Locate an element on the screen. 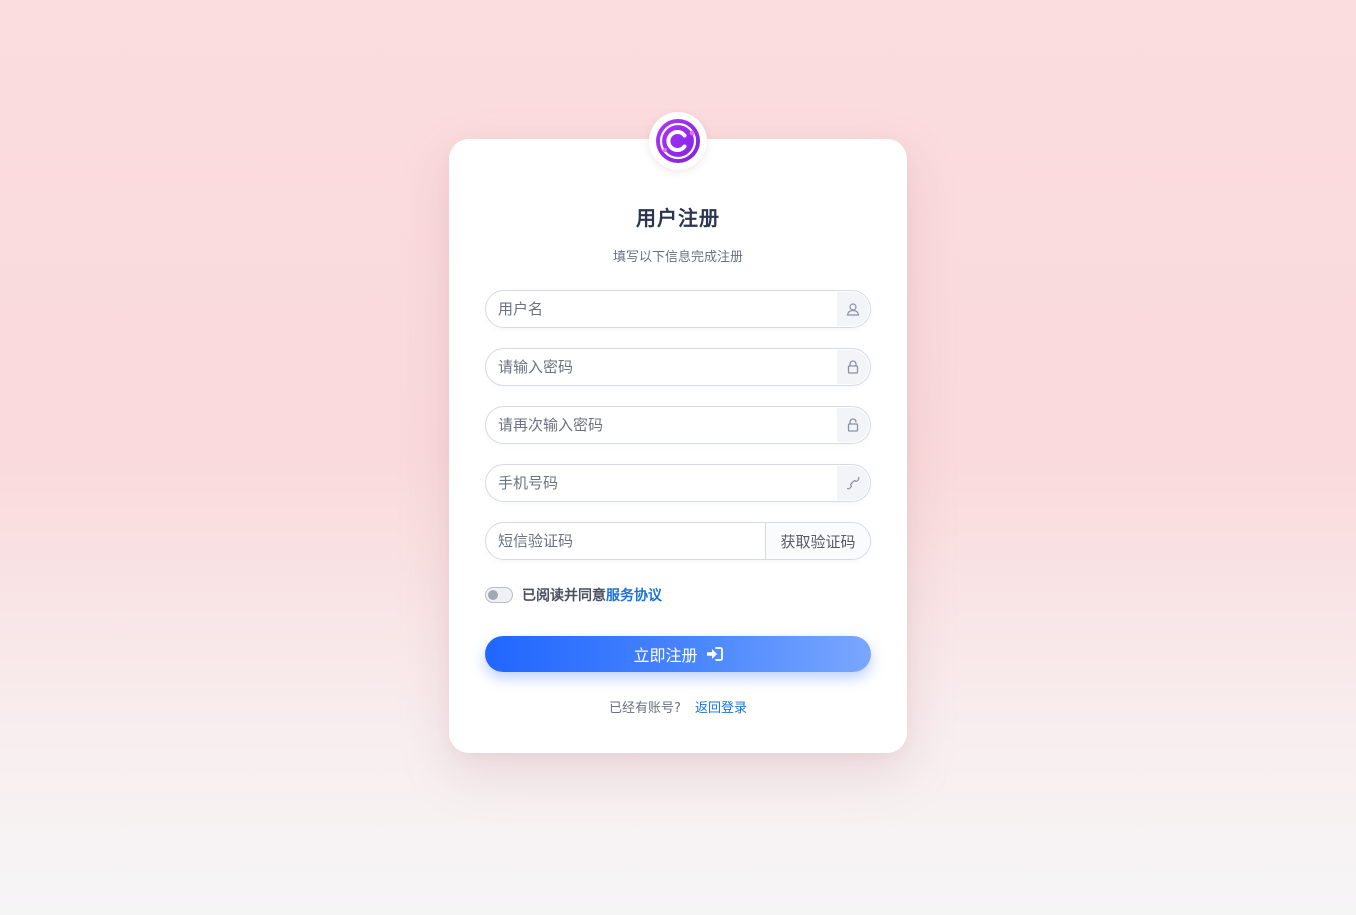  username-input is located at coordinates (658, 309).